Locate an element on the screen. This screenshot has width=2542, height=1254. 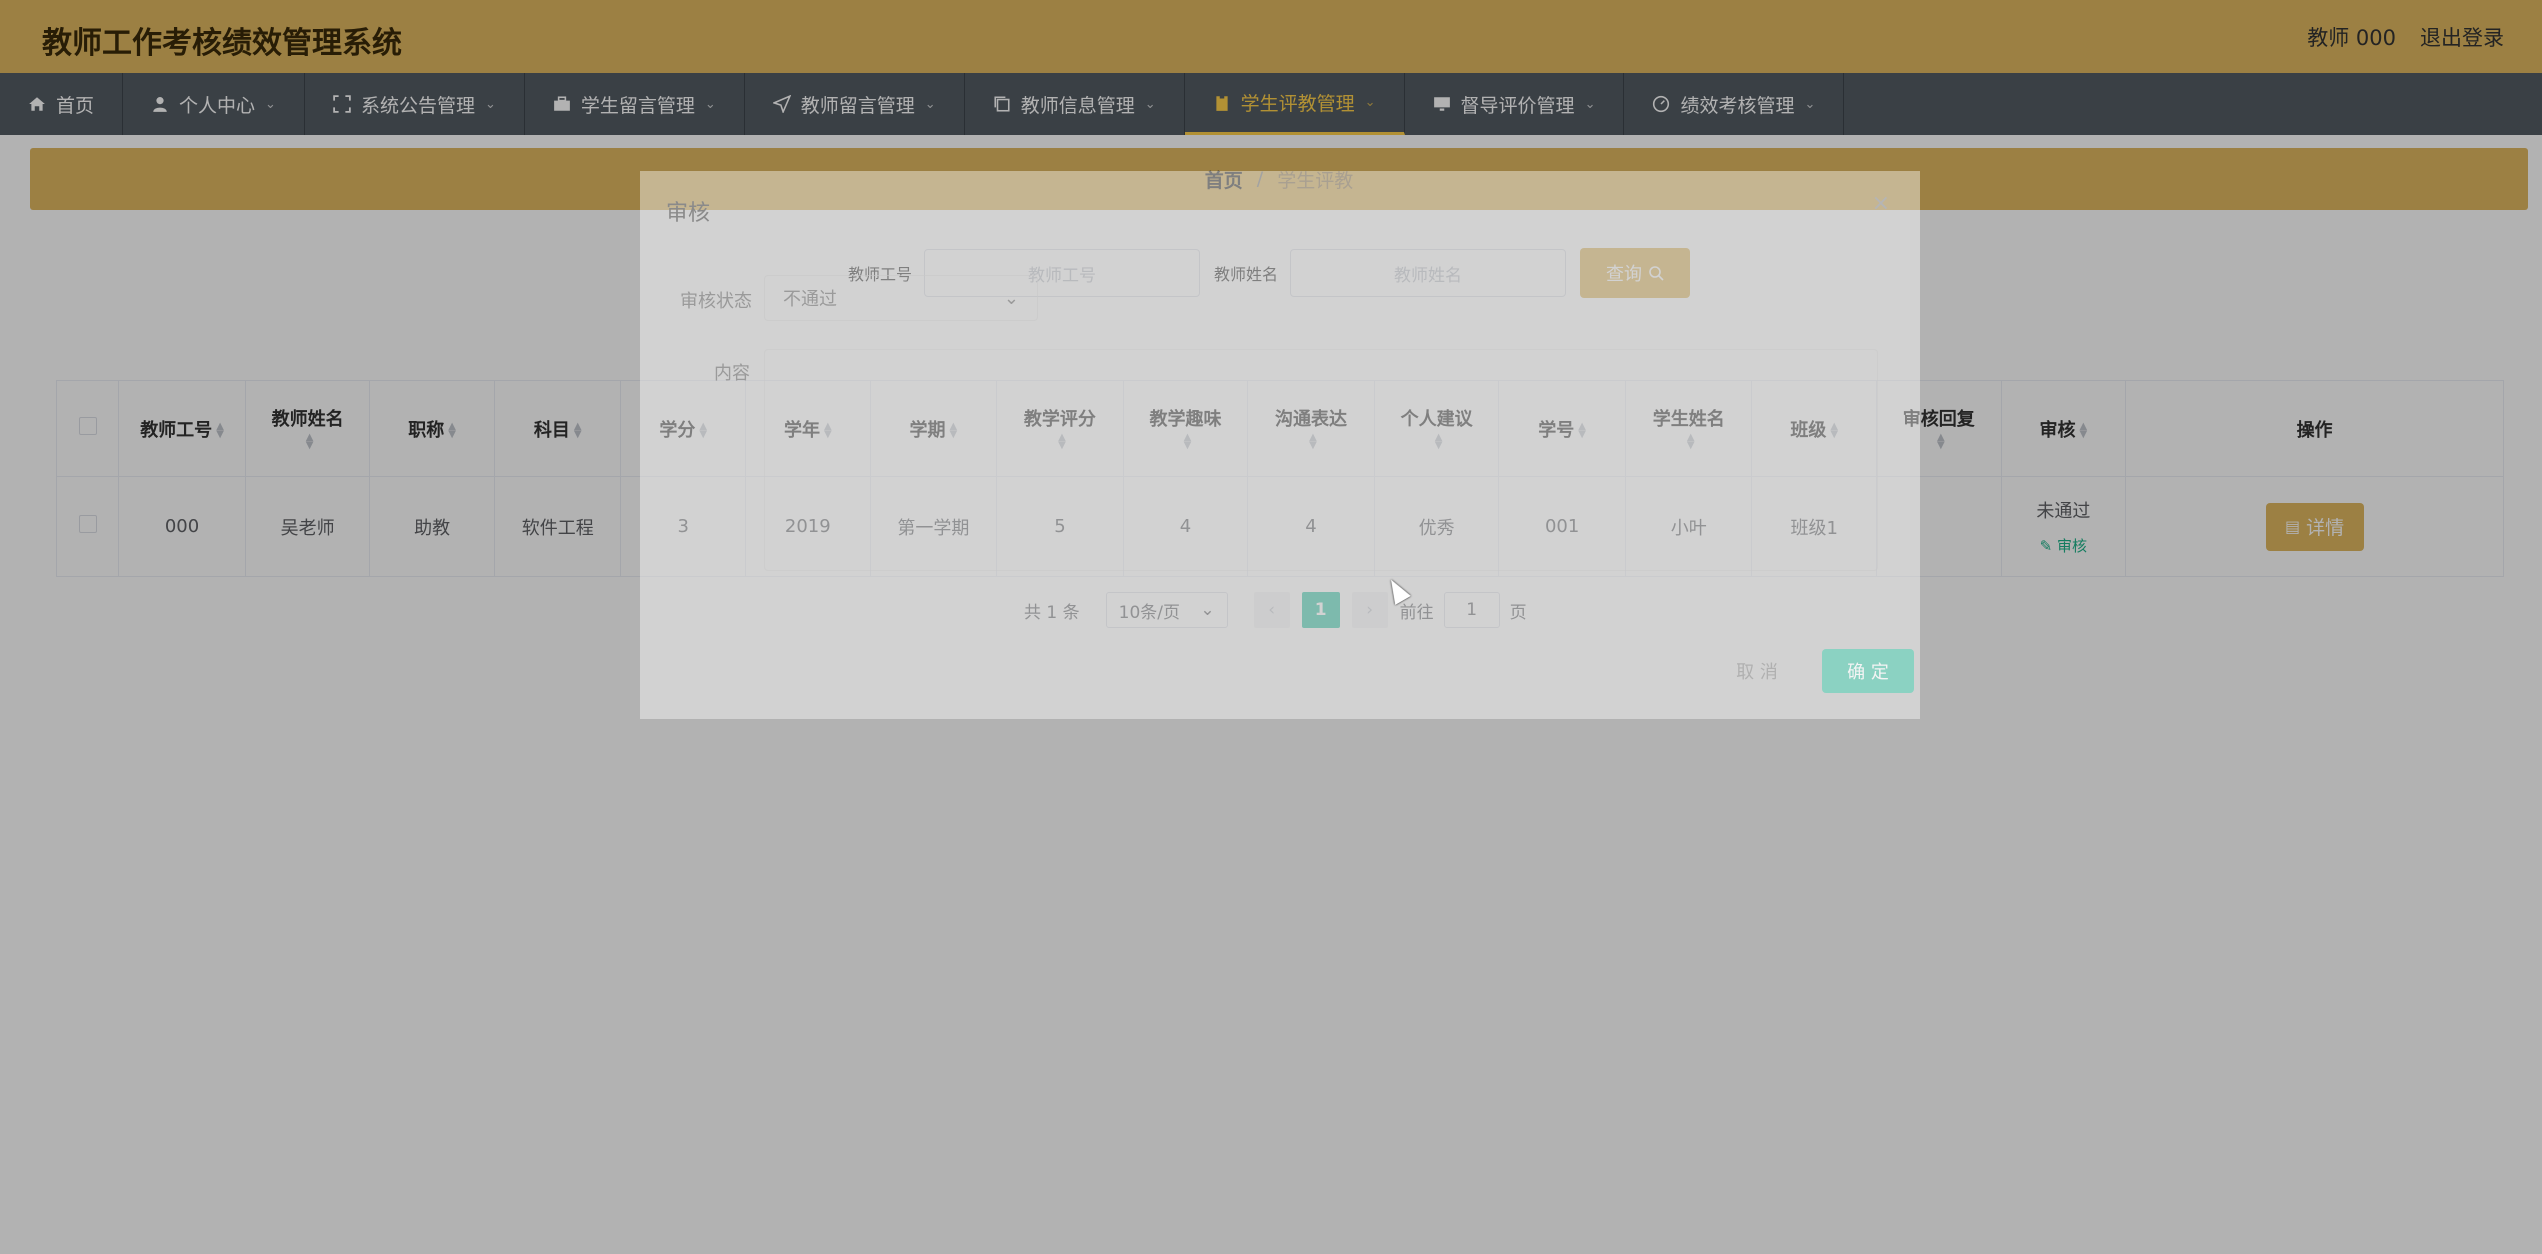
cancel-button: 取 消 is located at coordinates (1757, 671).